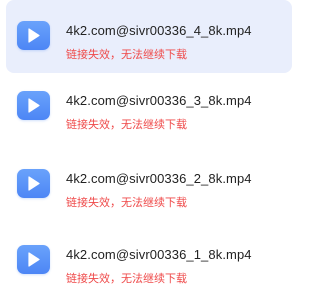 The height and width of the screenshot is (307, 320). Describe the element at coordinates (159, 100) in the screenshot. I see `file-name: 4k2.com@sivr00336_3_8k.mp4` at that location.